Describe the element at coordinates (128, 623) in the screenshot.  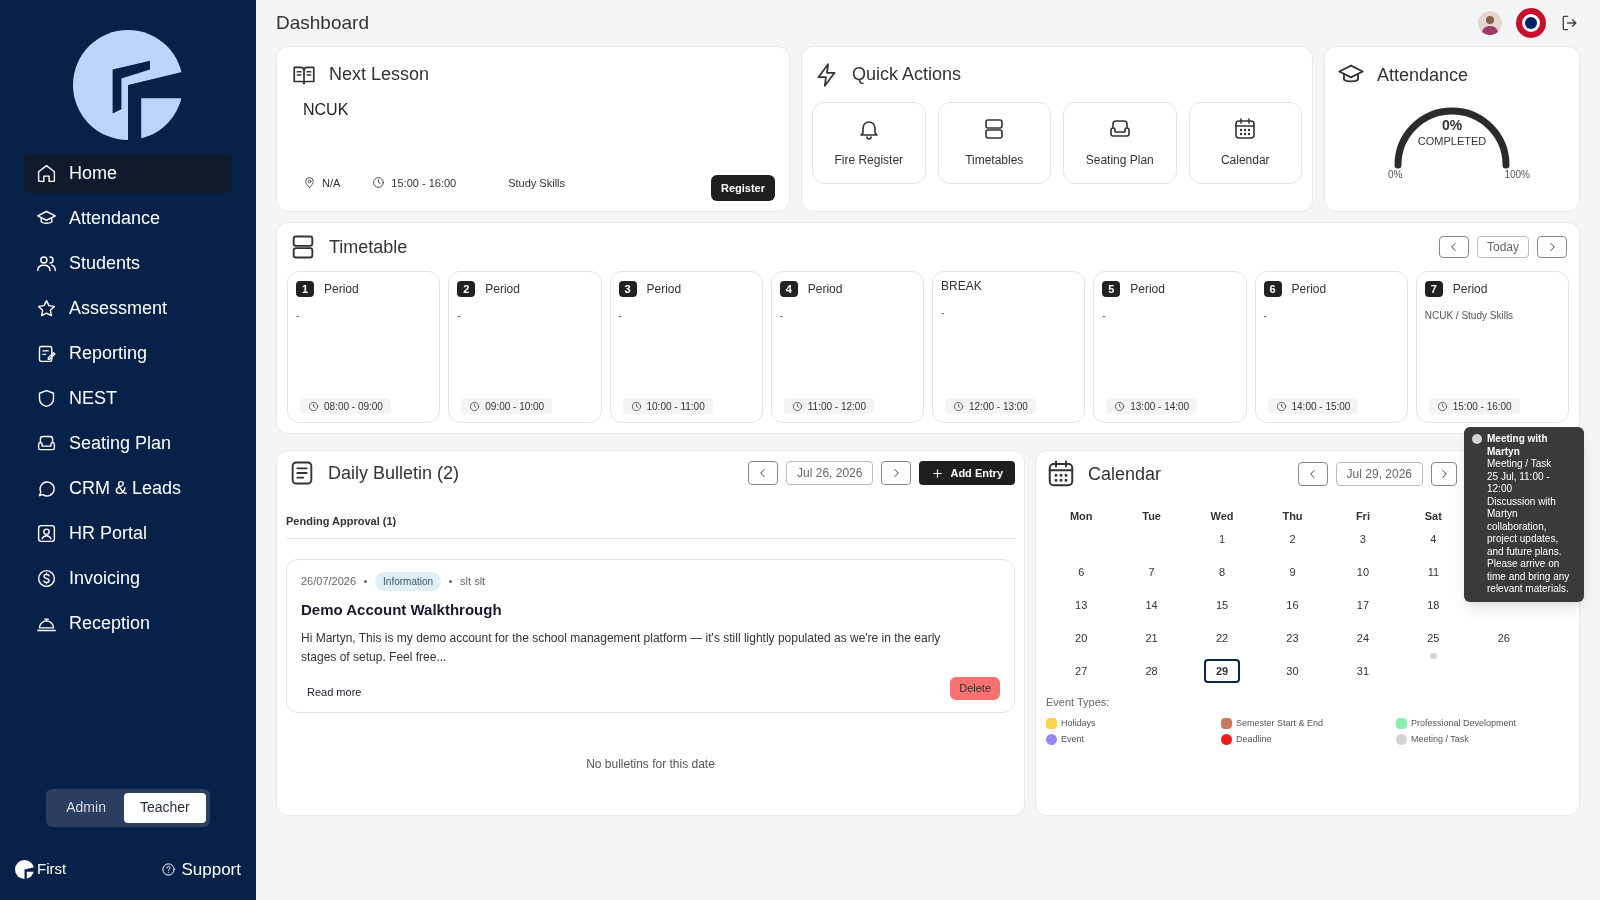
I see `nav-item: Reception` at that location.